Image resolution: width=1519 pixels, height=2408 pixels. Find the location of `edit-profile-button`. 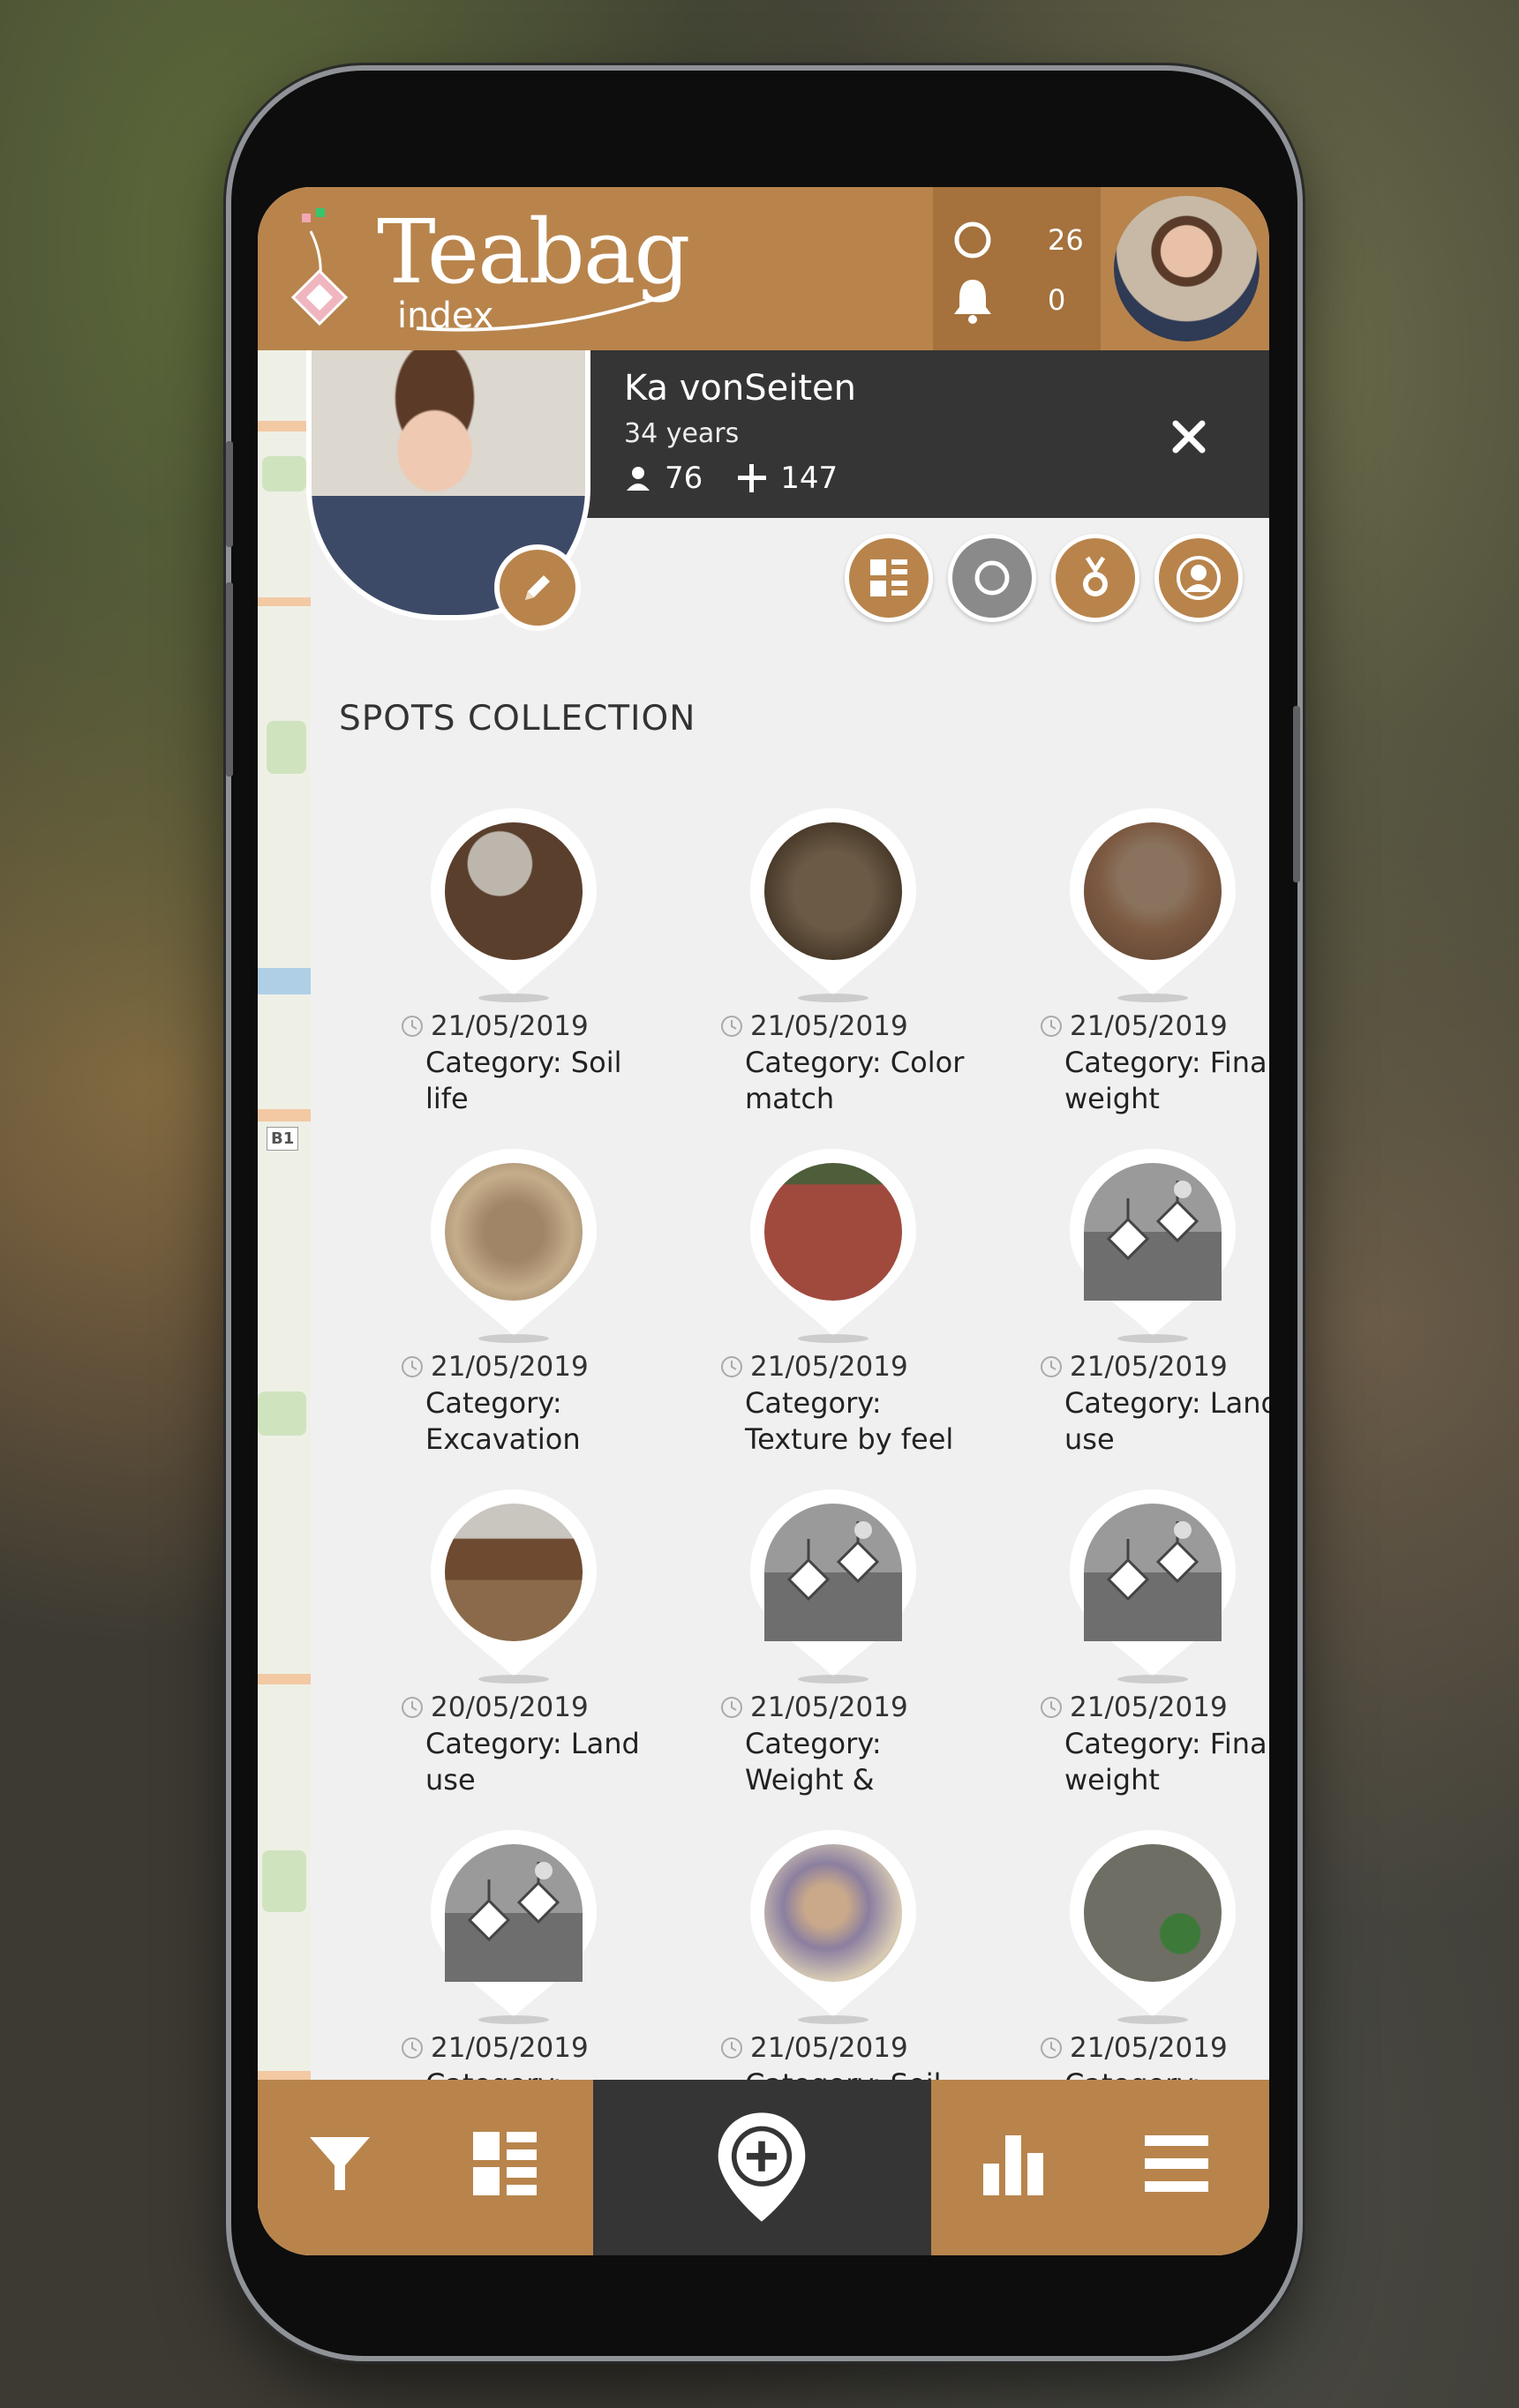

edit-profile-button is located at coordinates (537, 588).